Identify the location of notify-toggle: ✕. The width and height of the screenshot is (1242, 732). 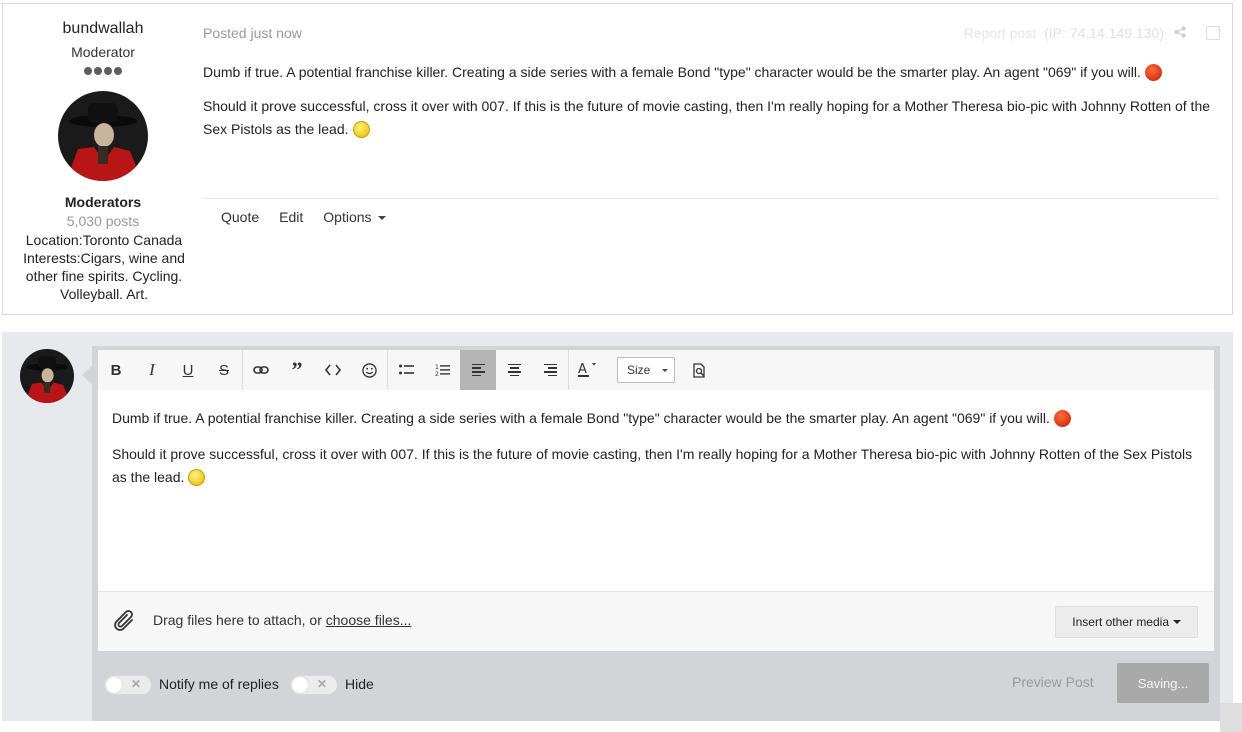
(128, 685).